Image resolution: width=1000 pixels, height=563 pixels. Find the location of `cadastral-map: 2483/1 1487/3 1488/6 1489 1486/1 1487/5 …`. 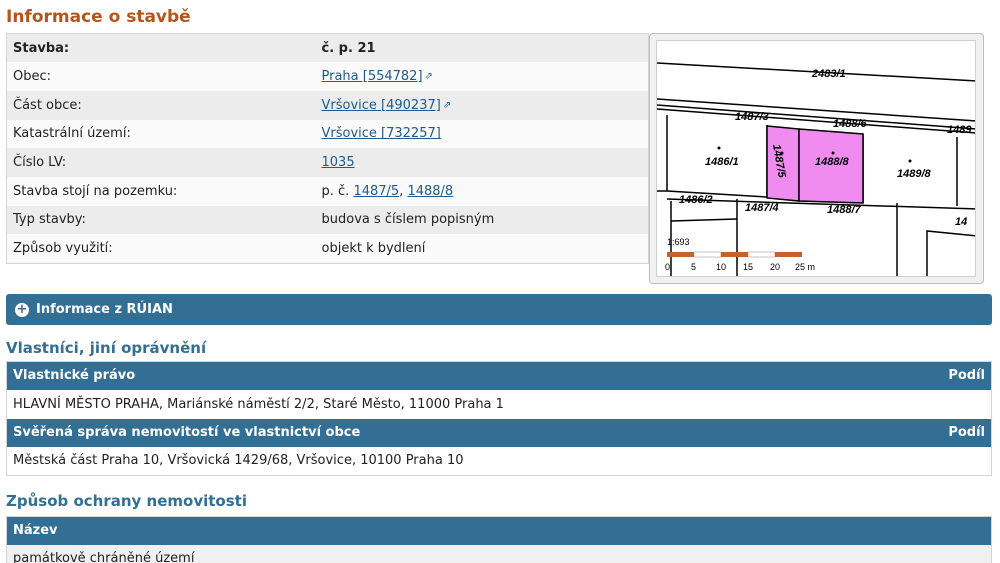

cadastral-map: 2483/1 1487/3 1488/6 1489 1486/1 1487/5 … is located at coordinates (816, 159).